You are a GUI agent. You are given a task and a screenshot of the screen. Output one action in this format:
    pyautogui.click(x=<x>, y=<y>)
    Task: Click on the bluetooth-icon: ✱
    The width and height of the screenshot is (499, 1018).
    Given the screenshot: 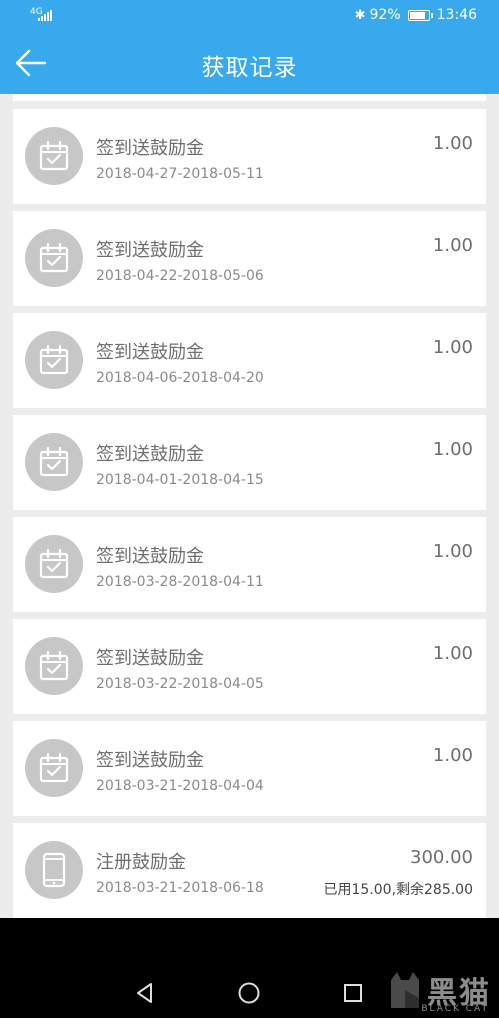 What is the action you would take?
    pyautogui.click(x=360, y=15)
    